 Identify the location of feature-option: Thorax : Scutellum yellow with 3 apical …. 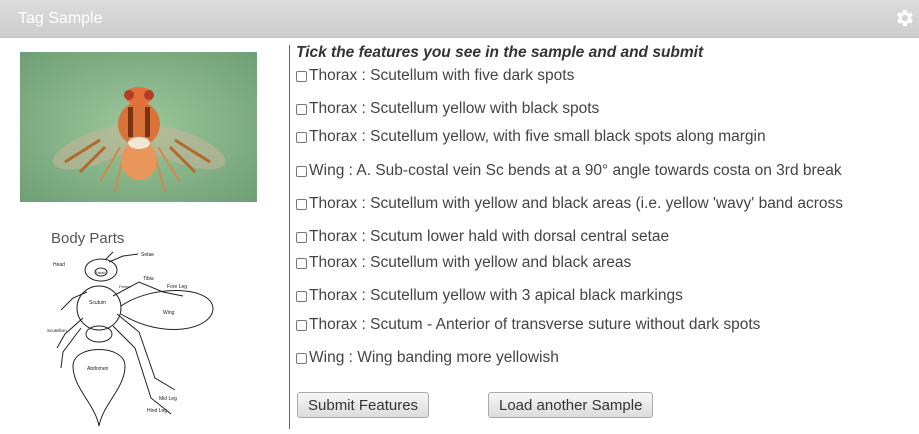
(489, 296).